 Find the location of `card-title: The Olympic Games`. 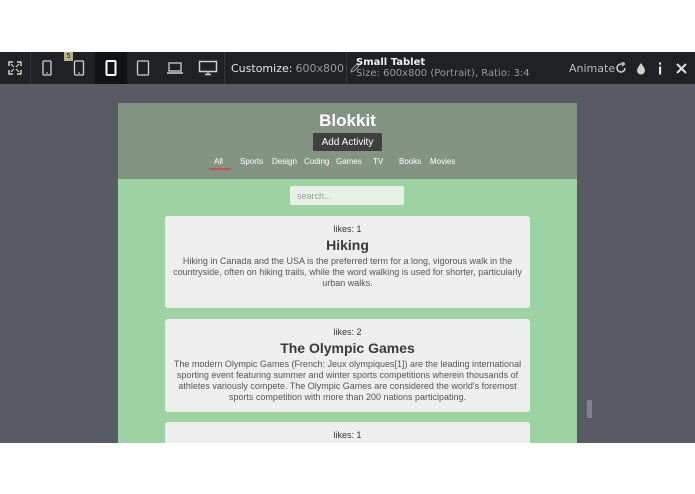

card-title: The Olympic Games is located at coordinates (347, 348).